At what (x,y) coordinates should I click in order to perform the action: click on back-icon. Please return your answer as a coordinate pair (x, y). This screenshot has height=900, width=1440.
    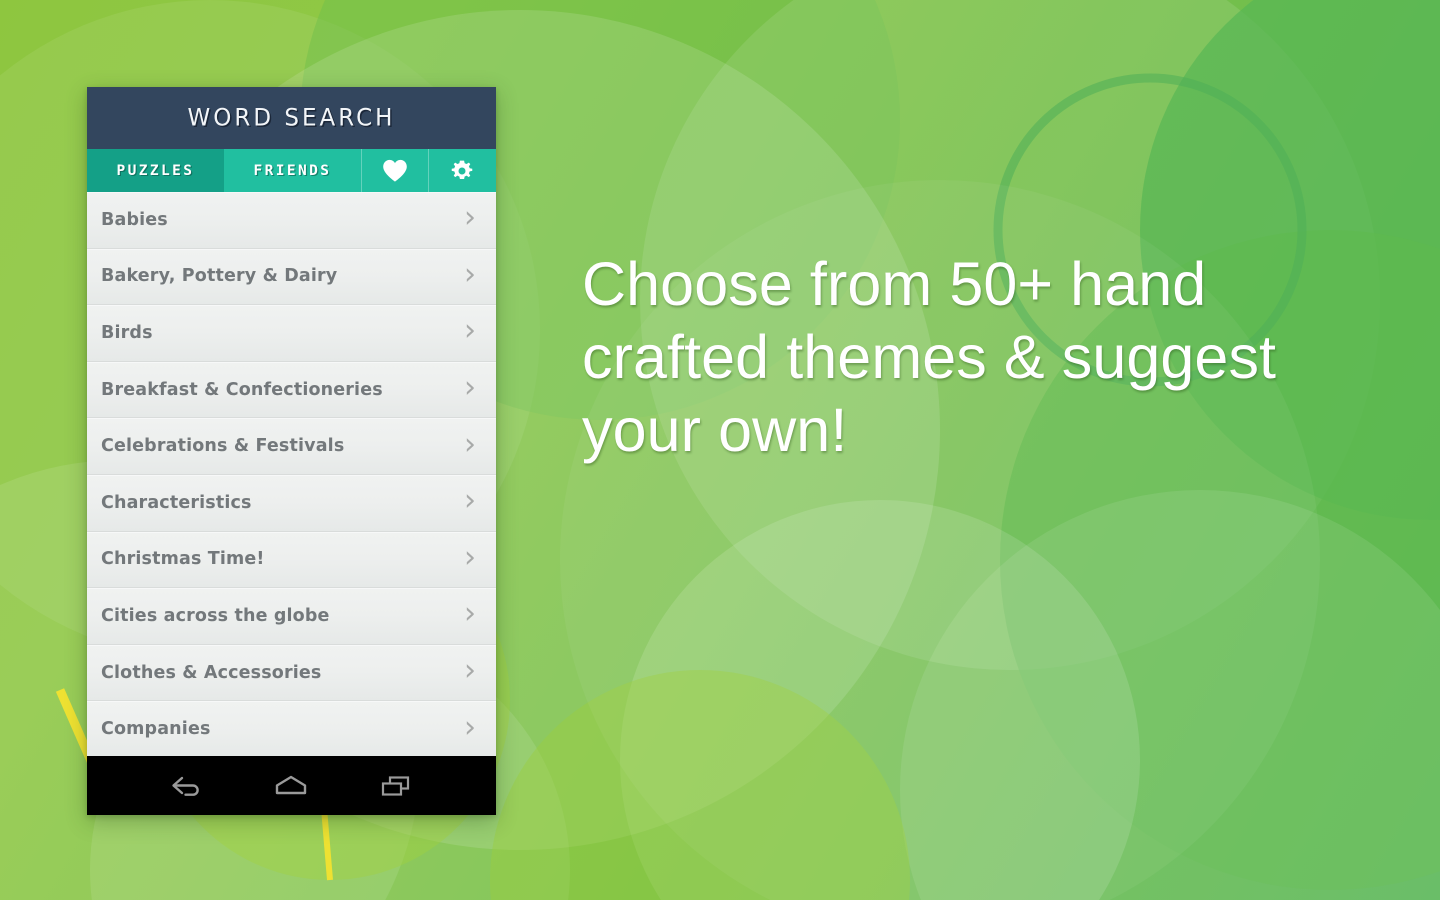
    Looking at the image, I should click on (185, 786).